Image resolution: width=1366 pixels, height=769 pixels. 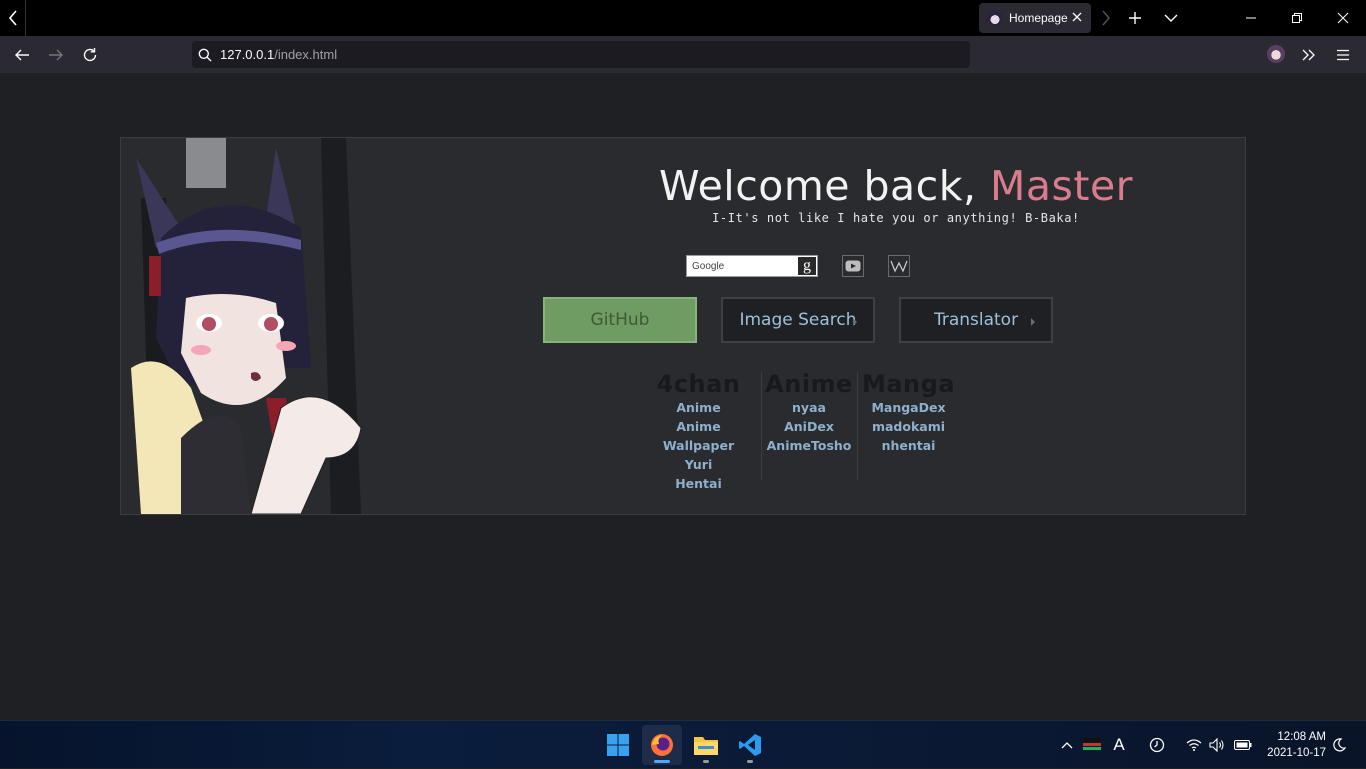 I want to click on speaker-icon, so click(x=1216, y=745).